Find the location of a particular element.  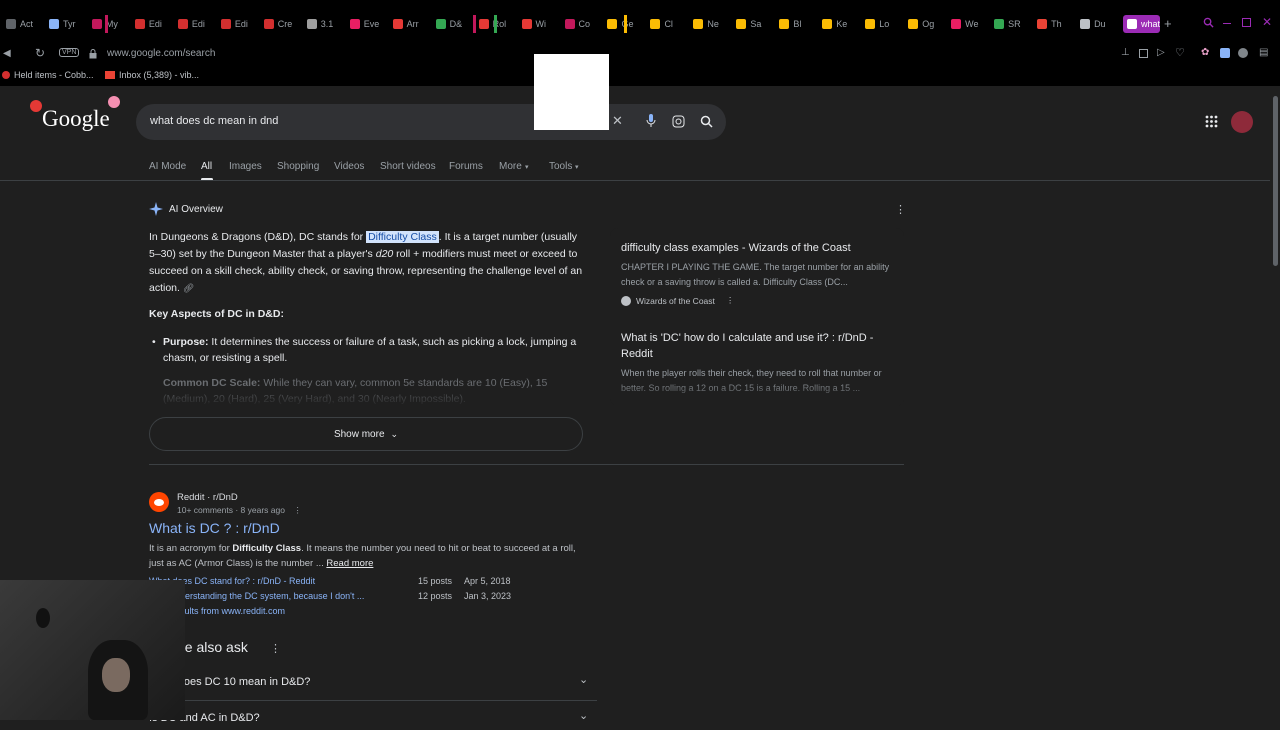

browser-tab: Tyr is located at coordinates (67, 24).